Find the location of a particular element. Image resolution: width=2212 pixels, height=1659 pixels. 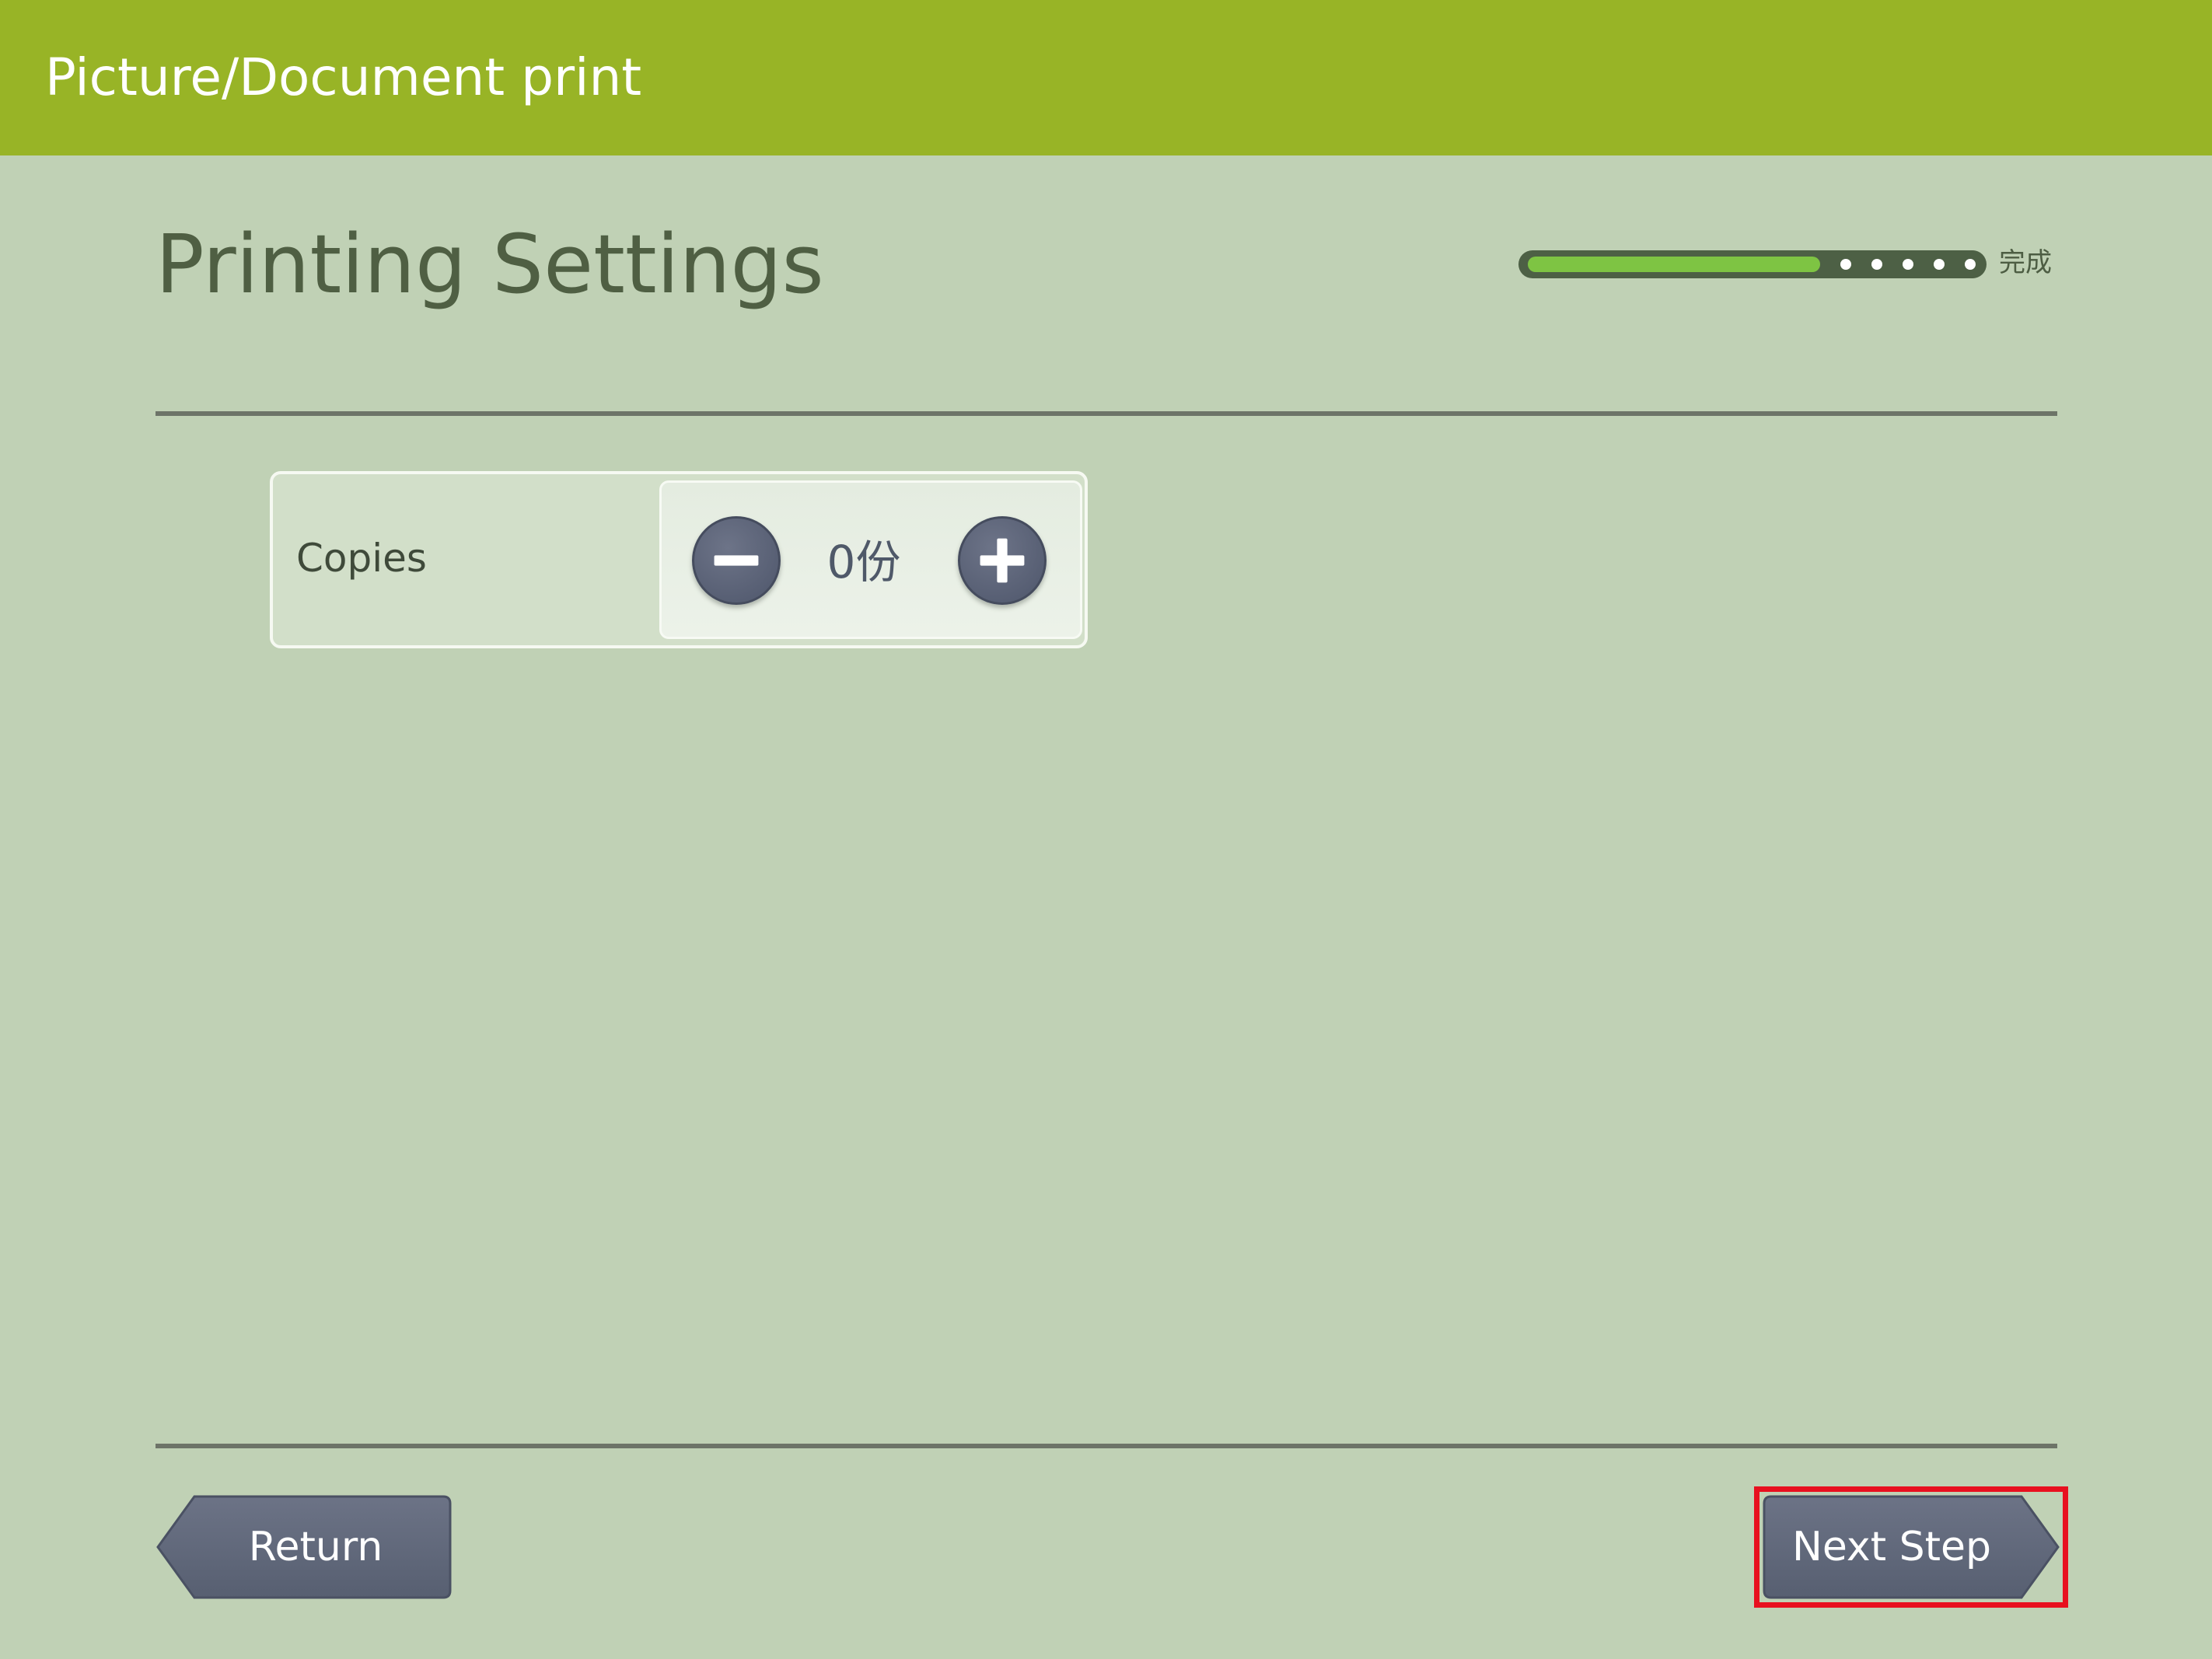

page-title: Printing Settings is located at coordinates (490, 264).